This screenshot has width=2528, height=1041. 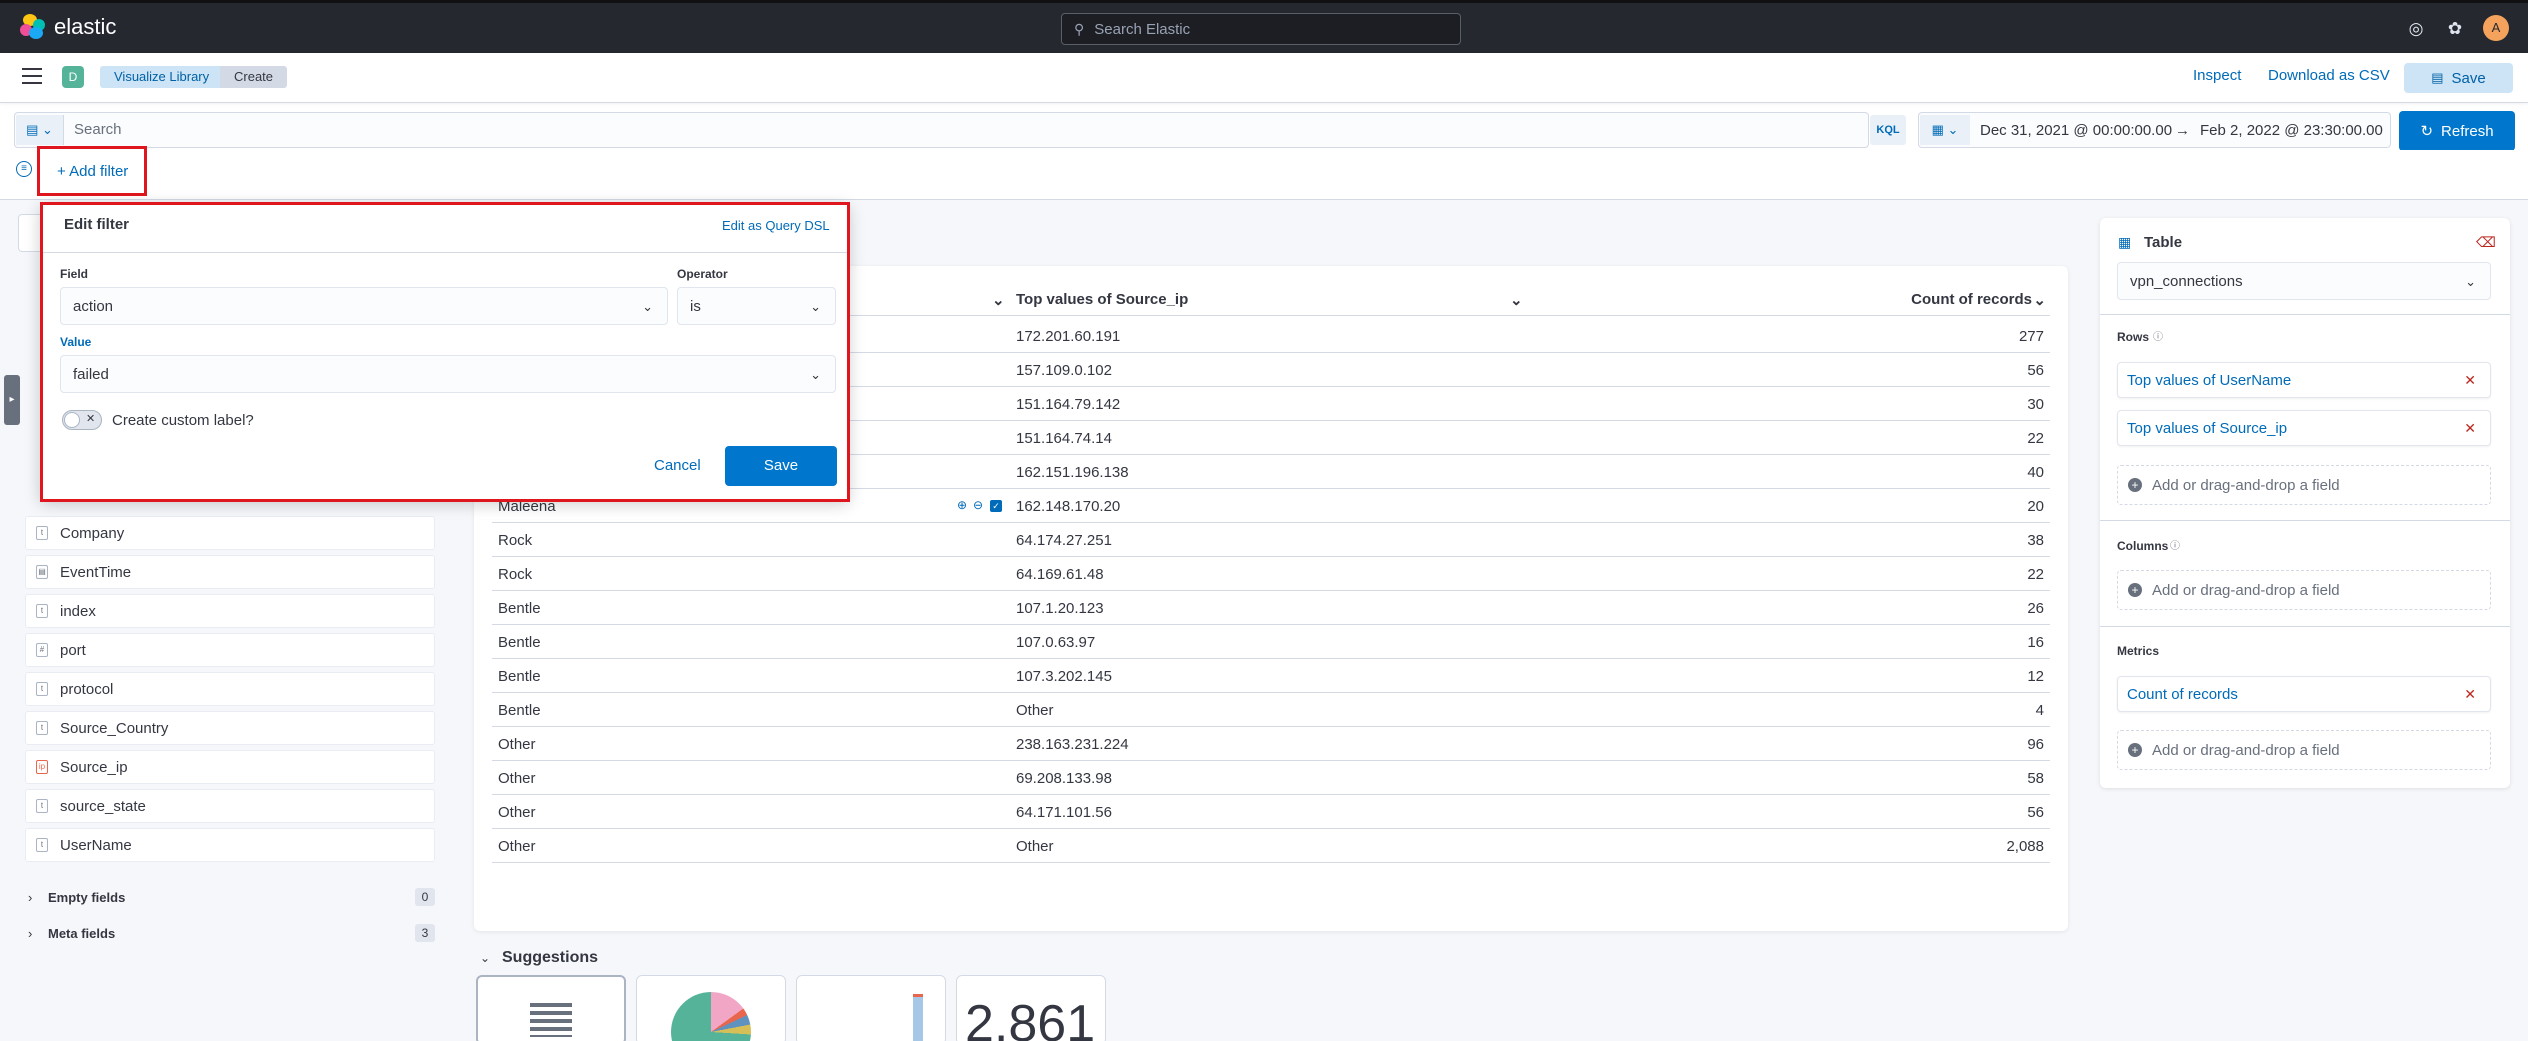 What do you see at coordinates (42, 650) in the screenshot?
I see `number-type-icon: #` at bounding box center [42, 650].